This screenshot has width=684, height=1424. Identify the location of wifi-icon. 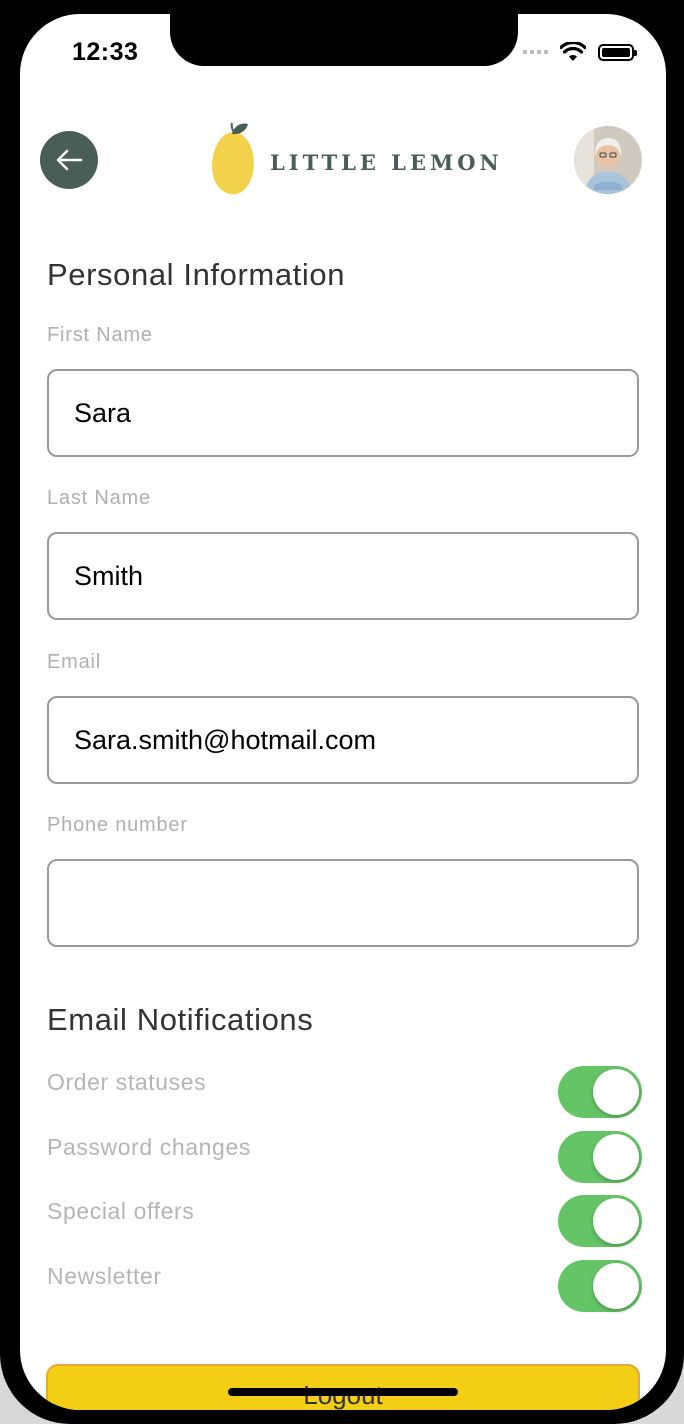
(573, 51).